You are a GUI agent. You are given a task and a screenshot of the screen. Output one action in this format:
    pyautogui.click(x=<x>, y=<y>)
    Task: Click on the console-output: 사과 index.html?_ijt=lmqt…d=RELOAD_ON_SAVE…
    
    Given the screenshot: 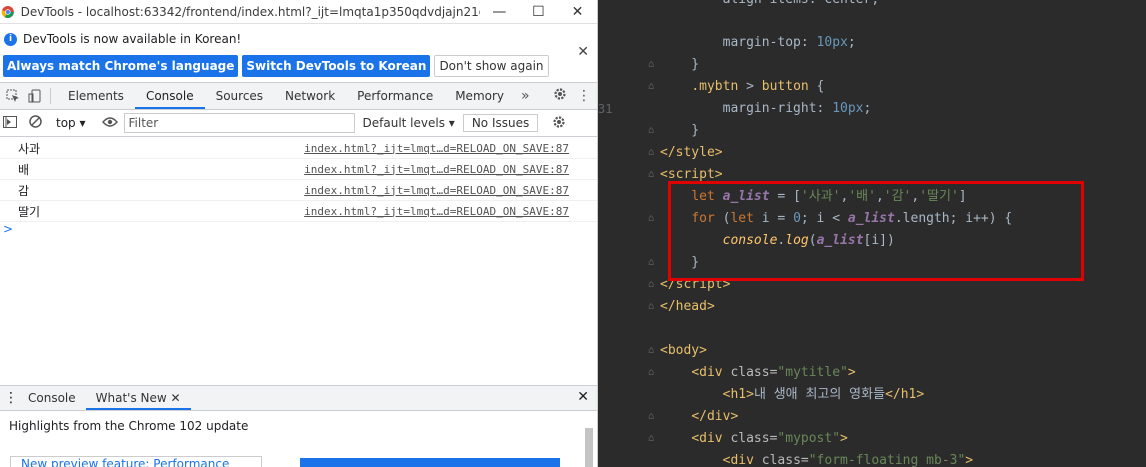 What is the action you would take?
    pyautogui.click(x=298, y=187)
    